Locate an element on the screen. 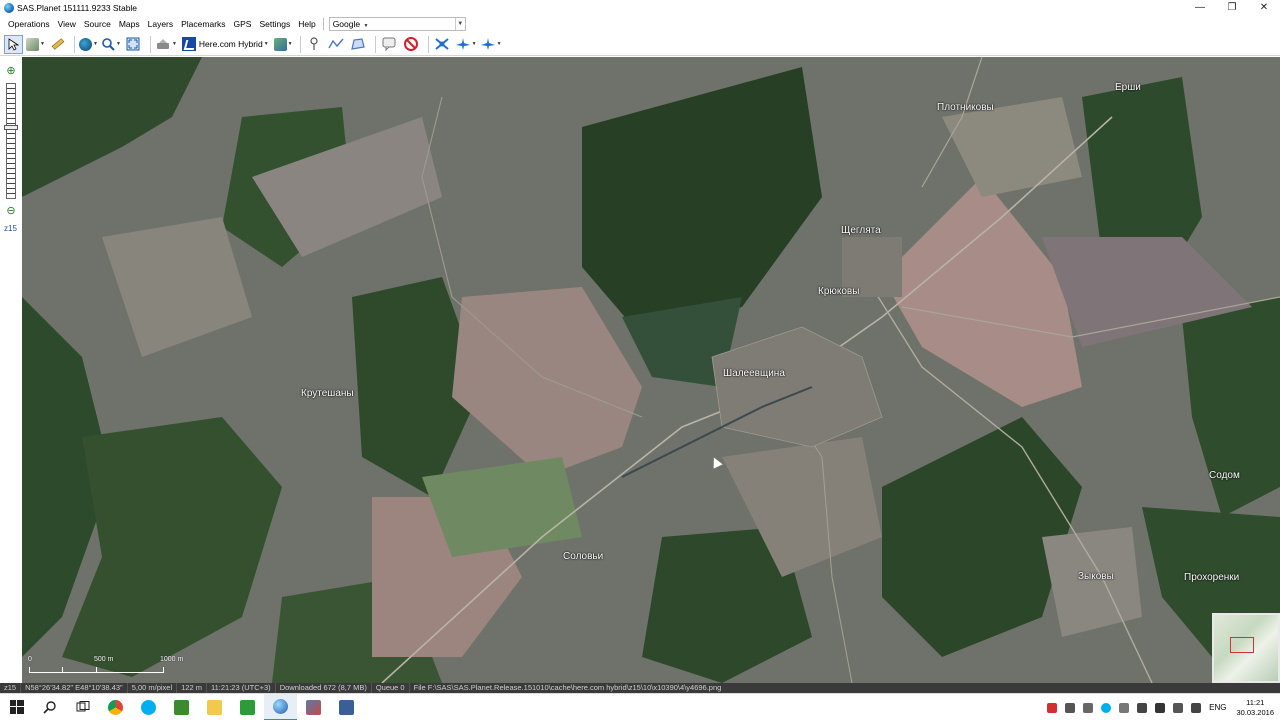 Image resolution: width=1280 pixels, height=720 pixels. zoom-slider is located at coordinates (11, 141).